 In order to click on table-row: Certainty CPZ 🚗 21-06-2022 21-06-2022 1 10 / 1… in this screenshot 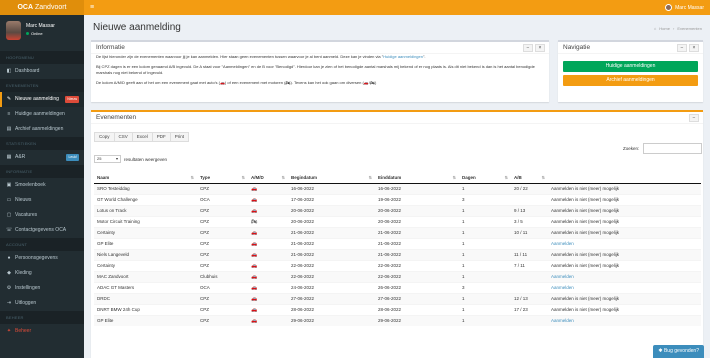, I will do `click(397, 232)`.